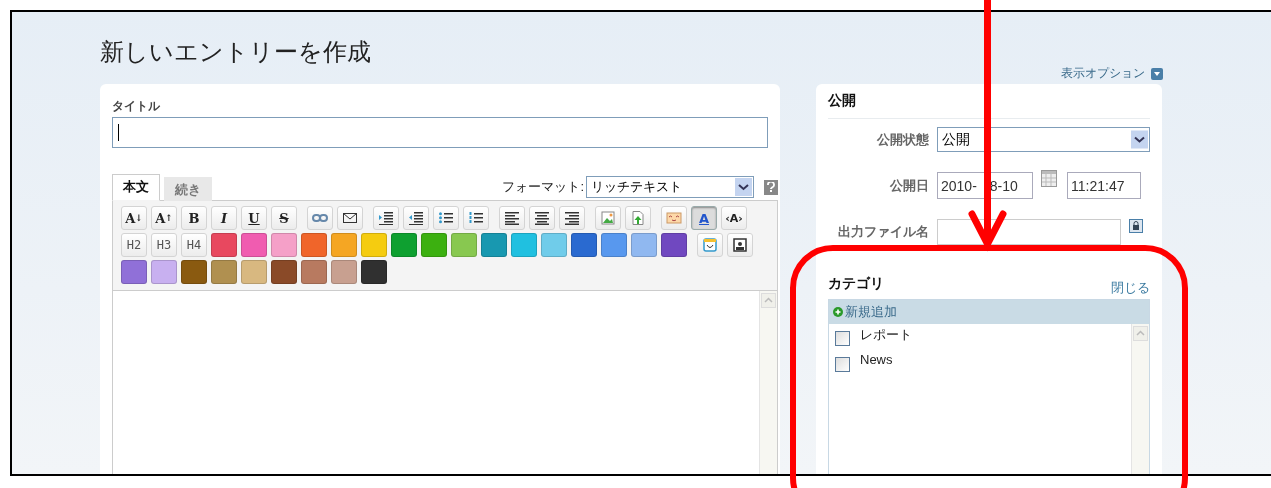 This screenshot has width=1271, height=488. I want to click on add-category-button: 新規追加, so click(989, 312).